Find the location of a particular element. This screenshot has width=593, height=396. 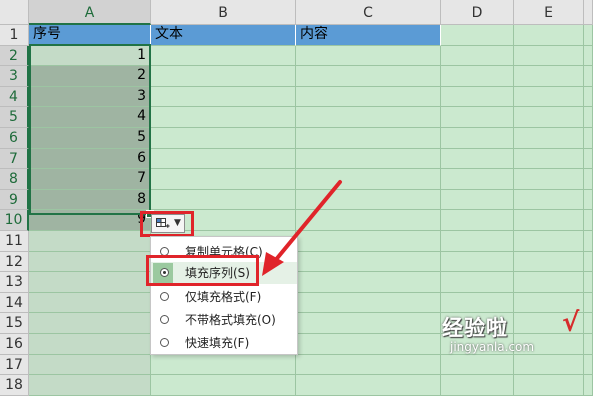

red-arrow-icon is located at coordinates (302, 228).